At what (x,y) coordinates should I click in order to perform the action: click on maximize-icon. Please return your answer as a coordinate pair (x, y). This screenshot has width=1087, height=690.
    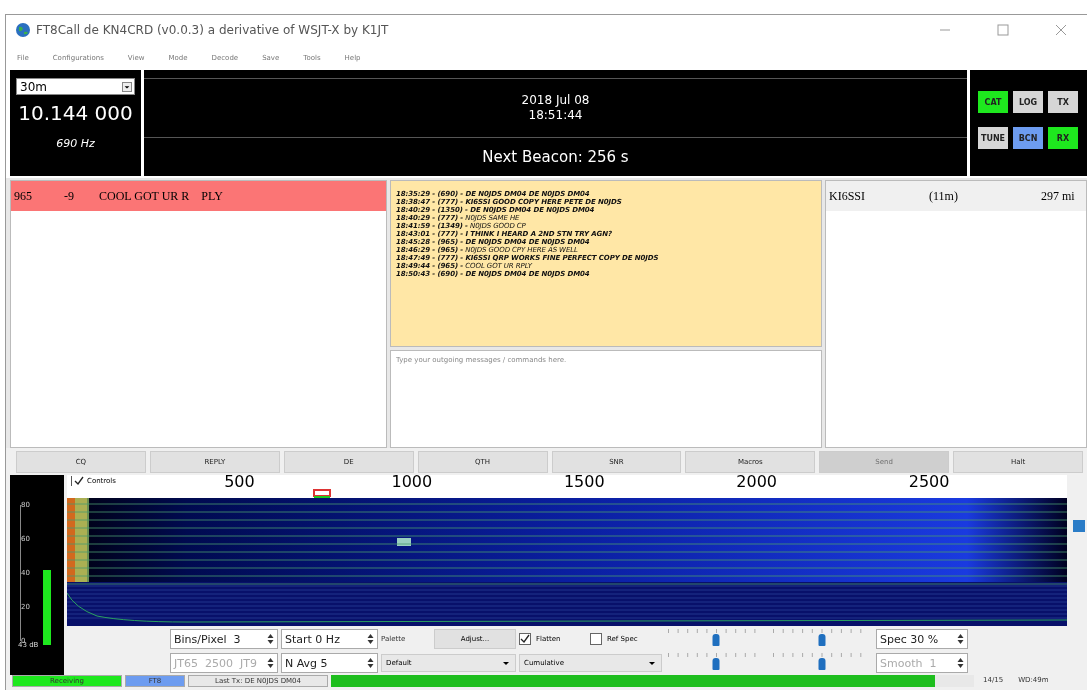
    Looking at the image, I should click on (1003, 30).